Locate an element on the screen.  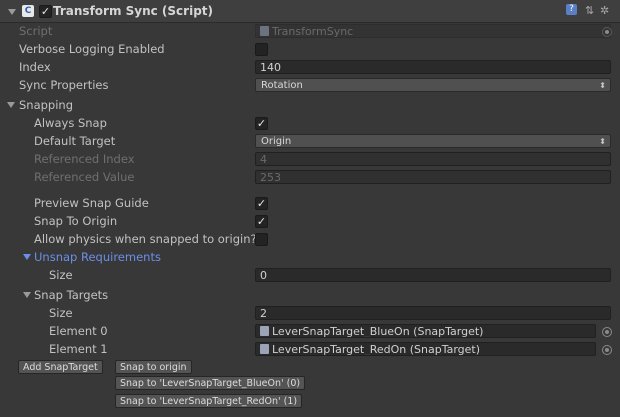
default-target-value: Origin is located at coordinates (276, 141).